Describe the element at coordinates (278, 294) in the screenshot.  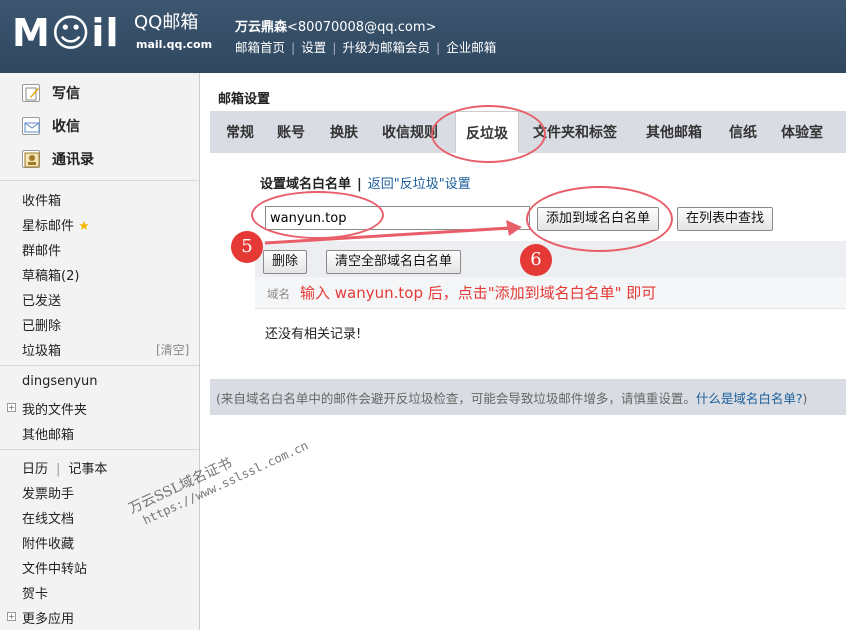
I see `domain-column-header: 域名` at that location.